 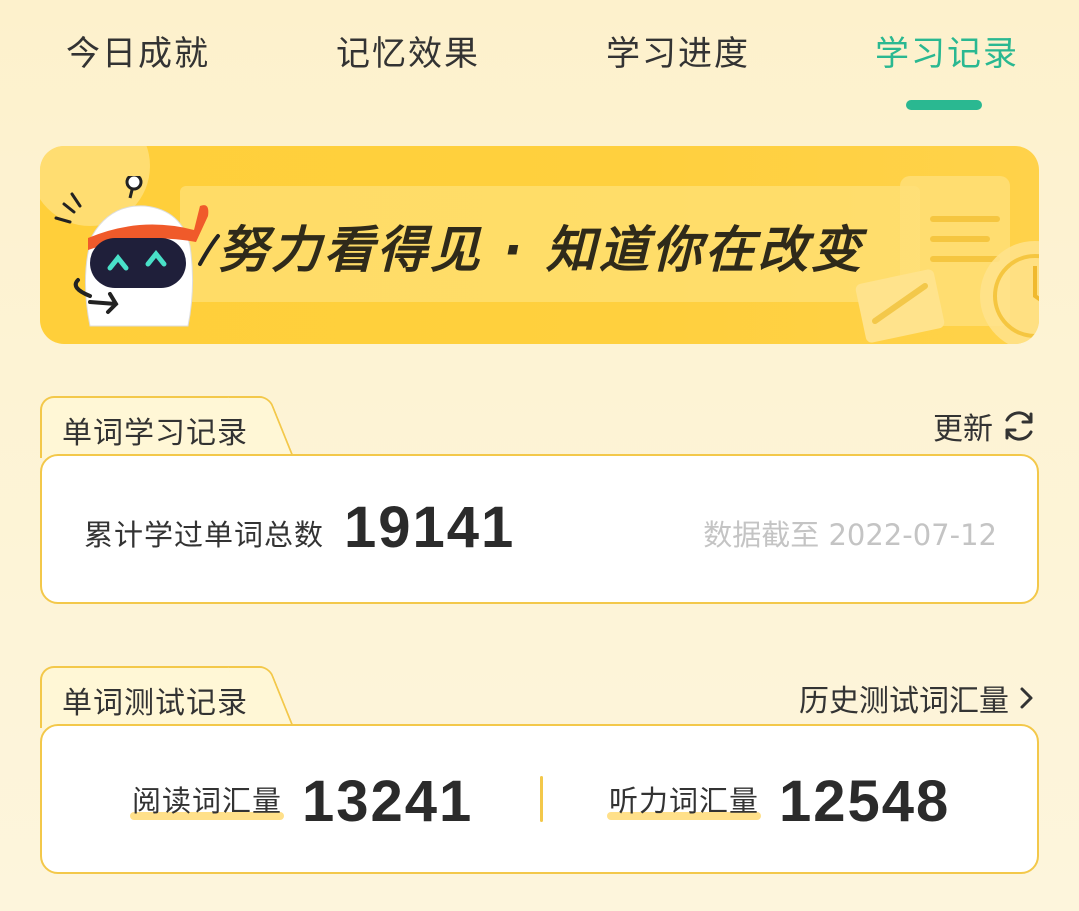 What do you see at coordinates (684, 799) in the screenshot?
I see `listening-vocab-label: 听力词汇量` at bounding box center [684, 799].